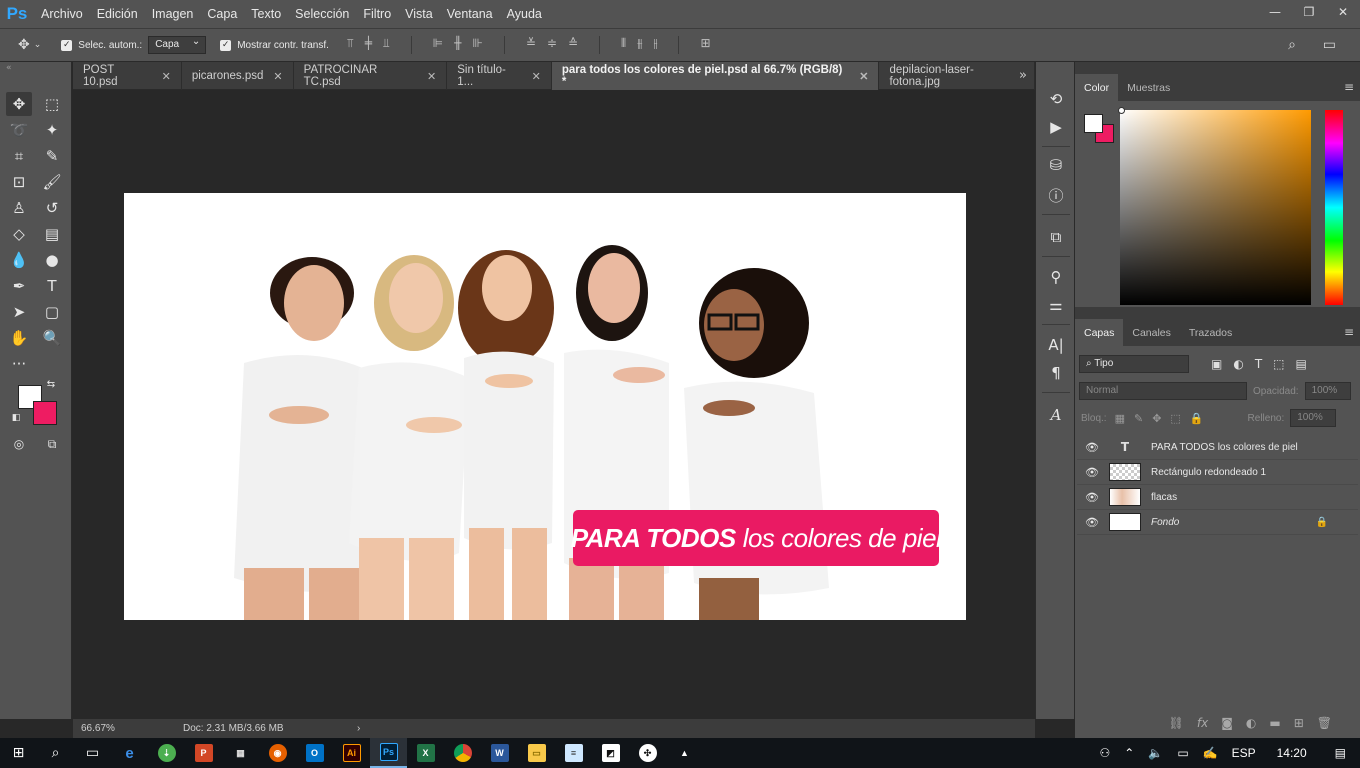 The image size is (1360, 768). What do you see at coordinates (222, 14) in the screenshot?
I see `menu-capa: Capa` at bounding box center [222, 14].